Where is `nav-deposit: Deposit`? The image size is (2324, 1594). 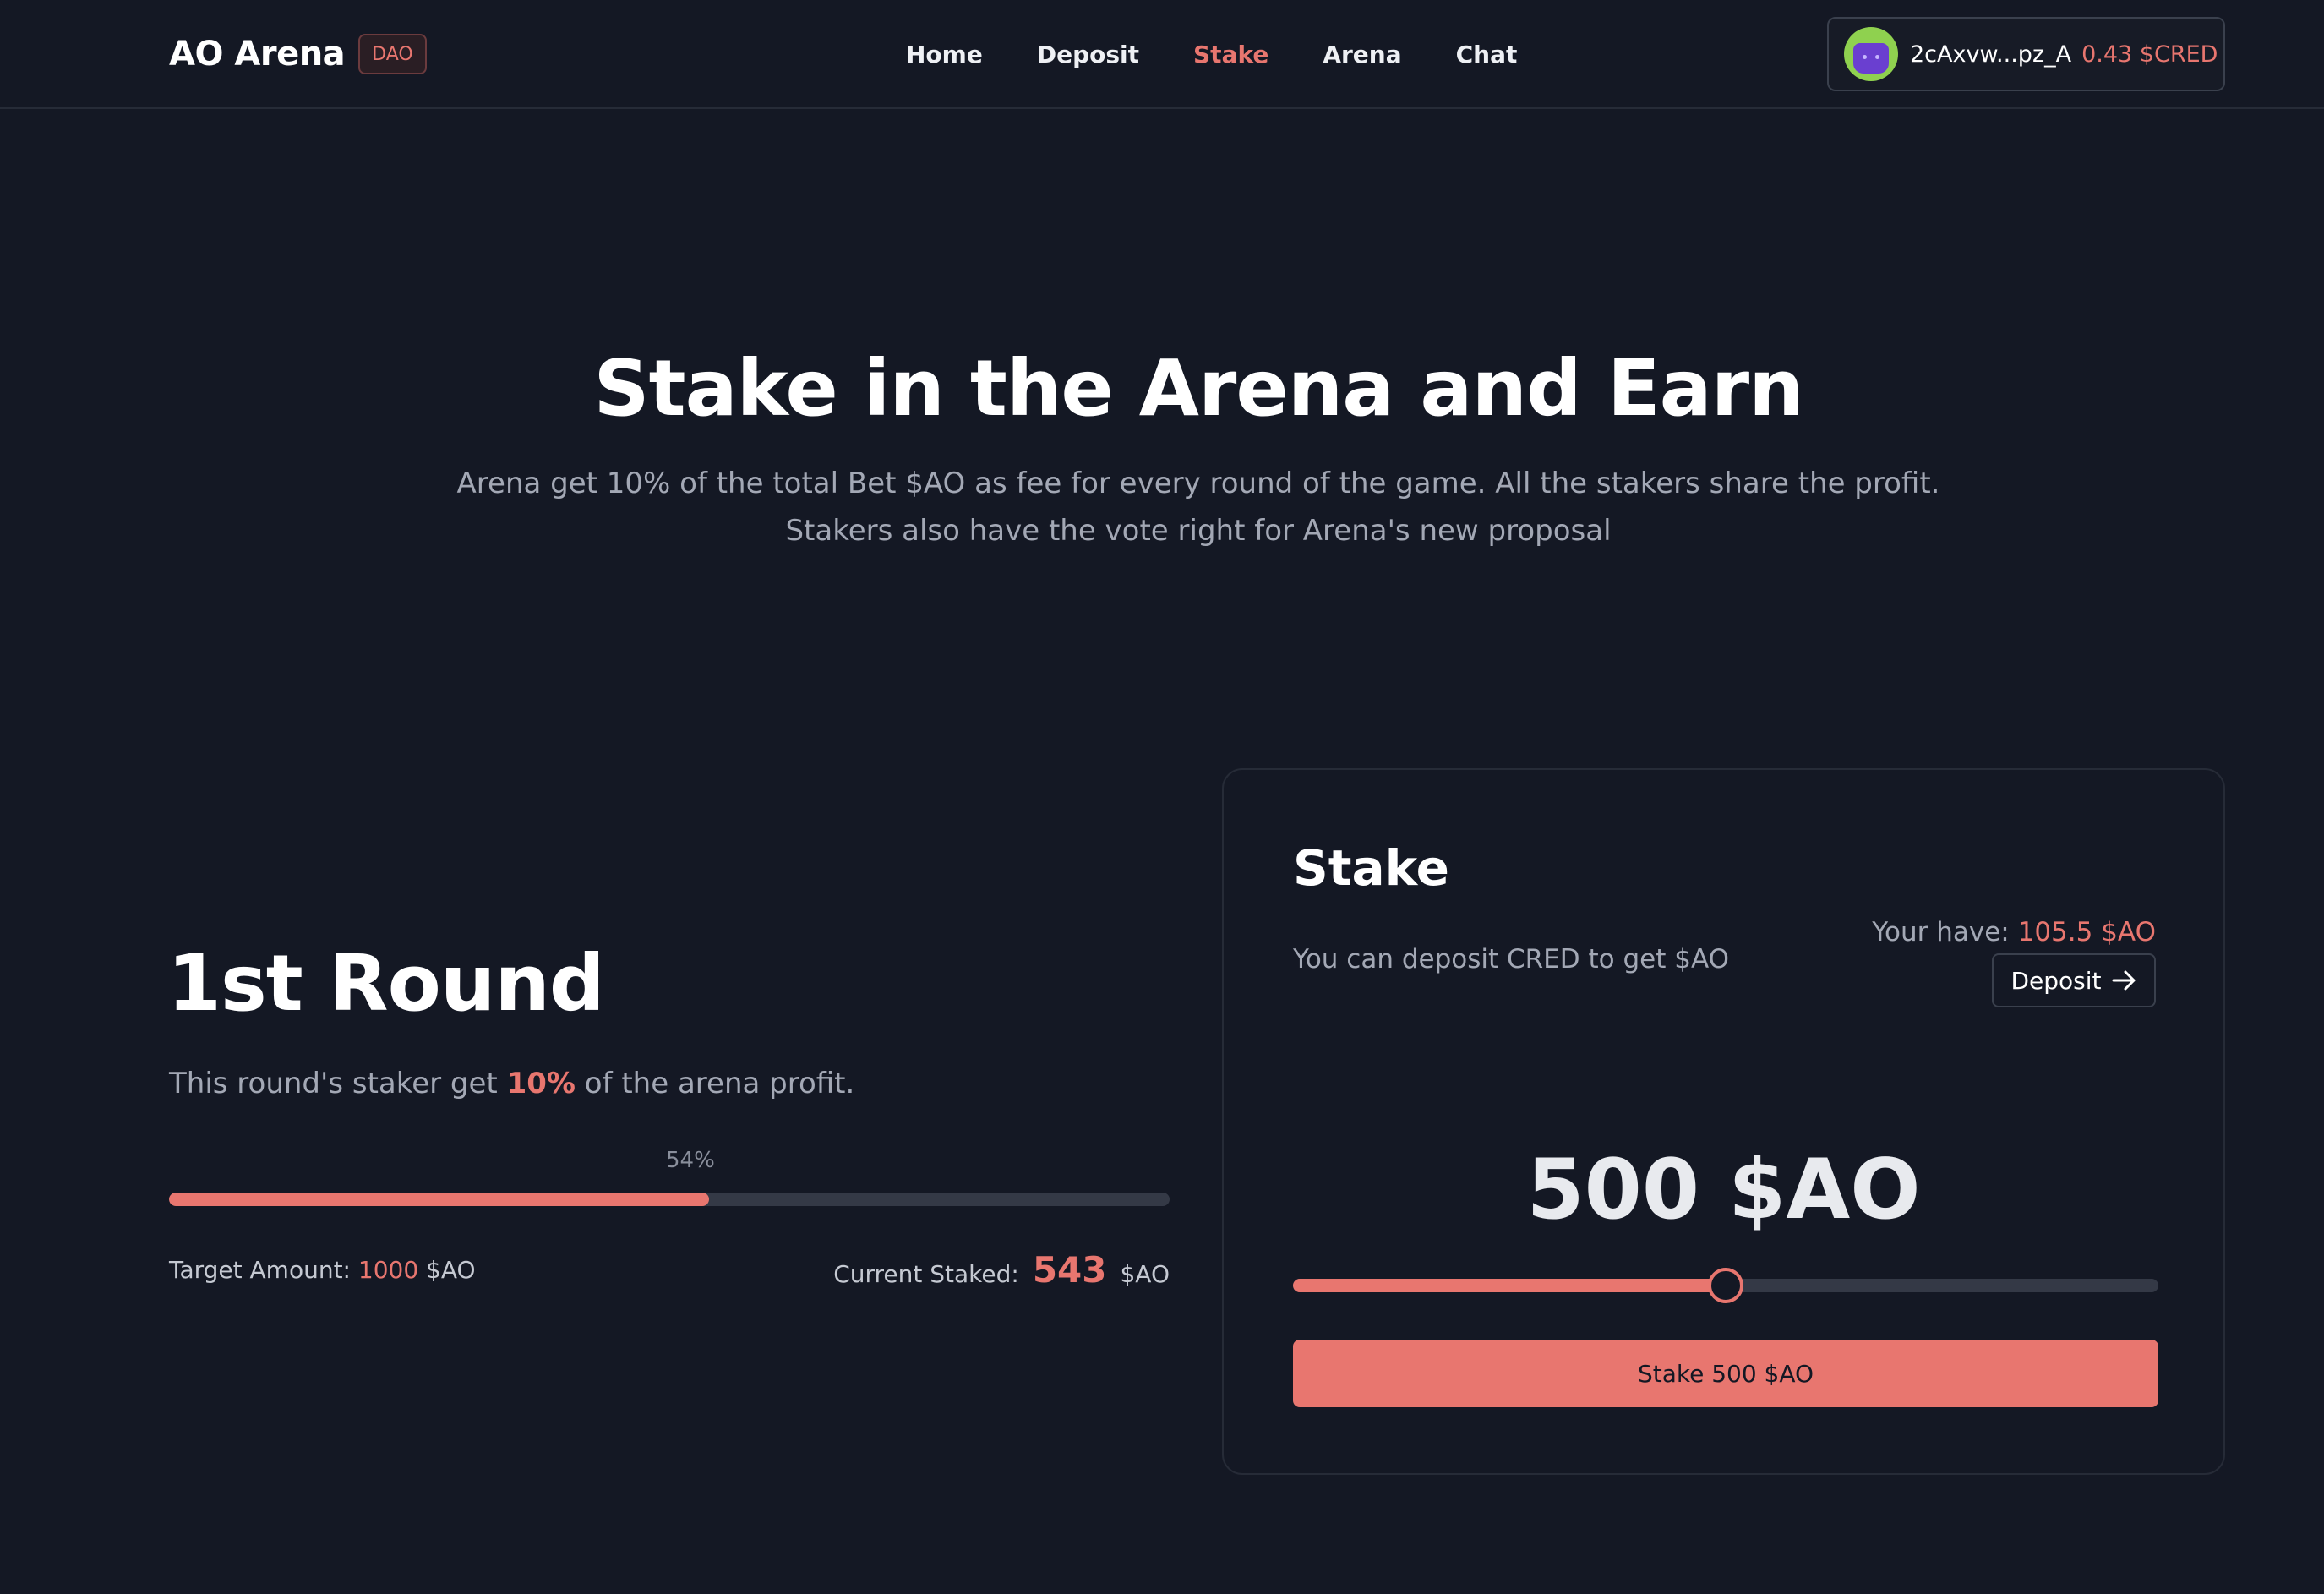
nav-deposit: Deposit is located at coordinates (1088, 54).